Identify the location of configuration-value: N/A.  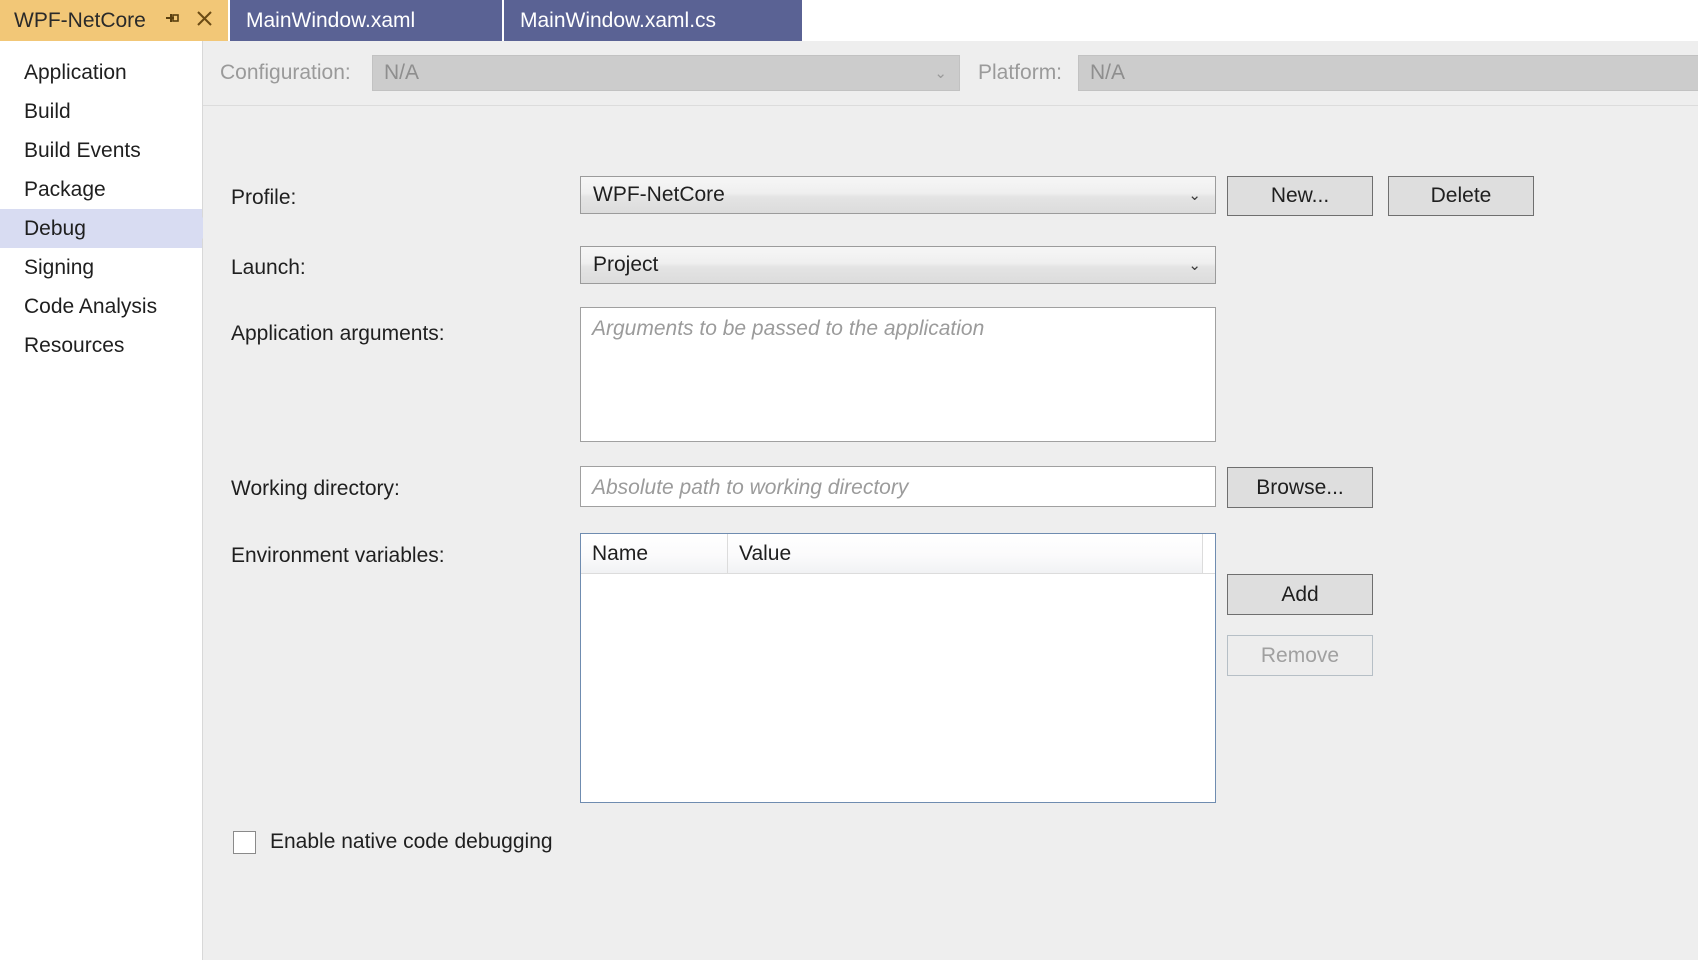
(402, 72).